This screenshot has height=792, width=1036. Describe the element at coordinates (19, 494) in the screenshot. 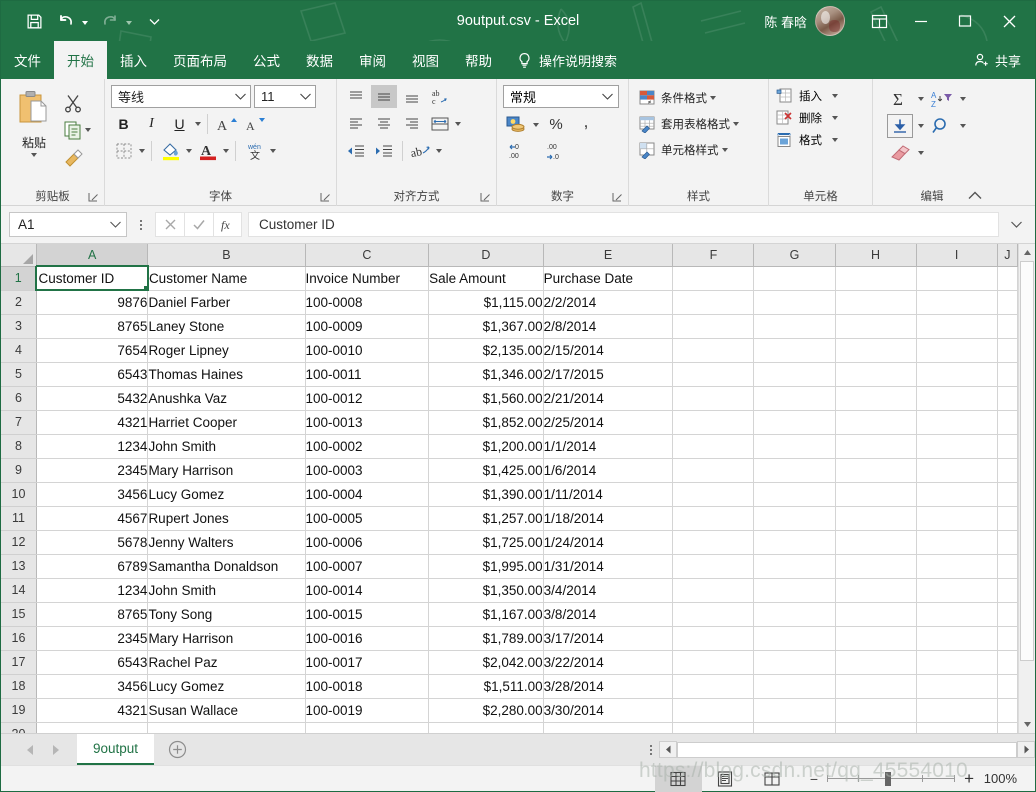

I see `row-header-10: 10` at that location.